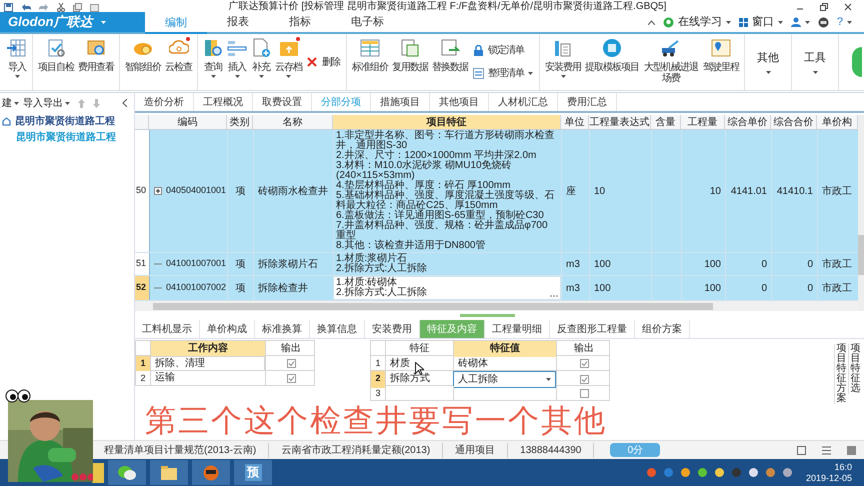 The width and height of the screenshot is (864, 486). I want to click on help-button: ?, so click(839, 22).